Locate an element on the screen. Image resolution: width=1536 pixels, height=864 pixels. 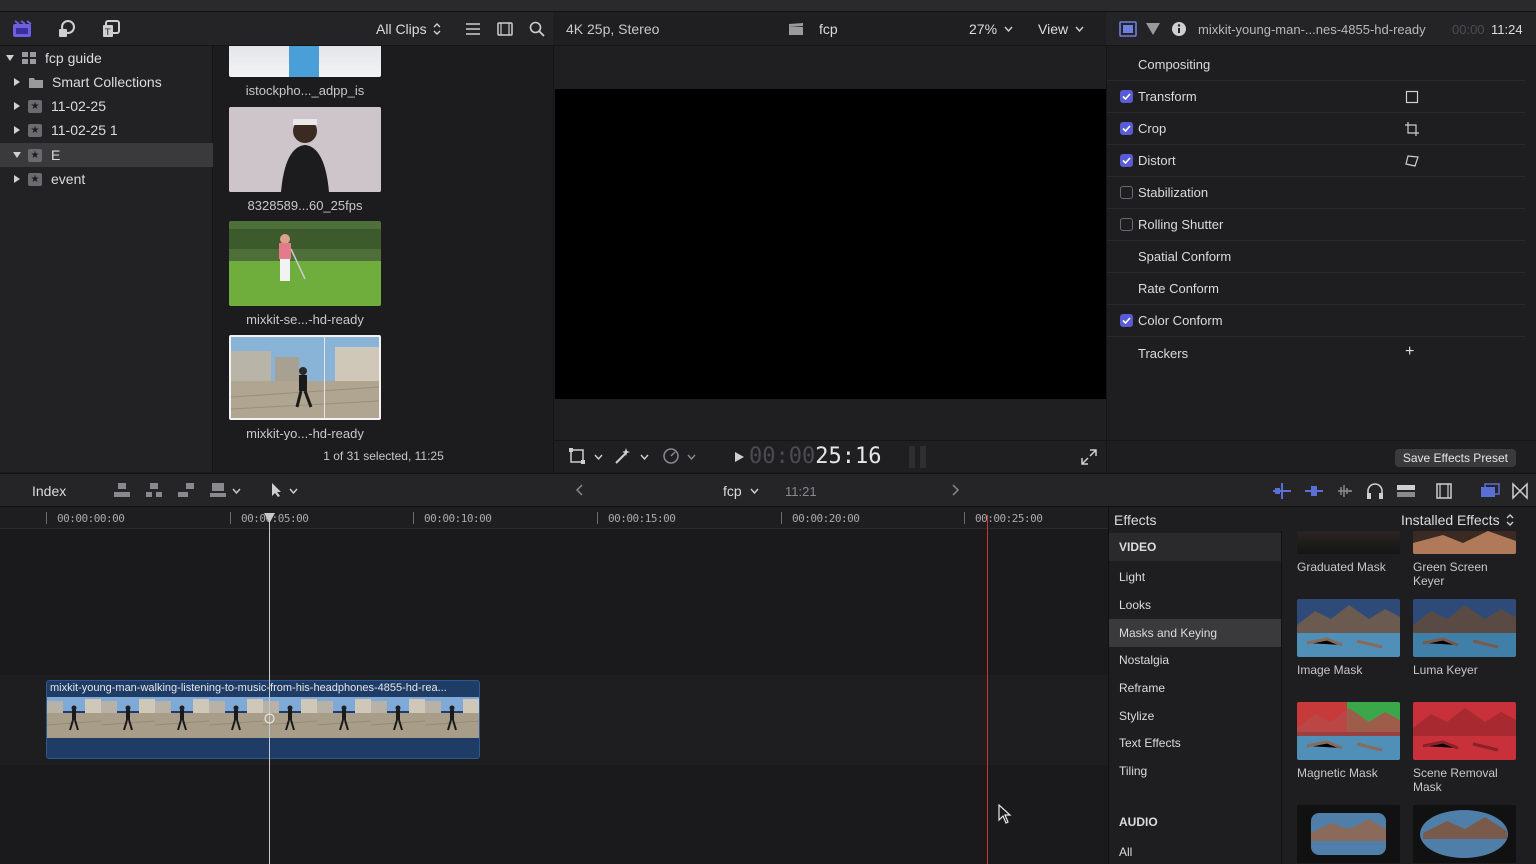
category-nostalgia: Nostalgia is located at coordinates (1195, 660).